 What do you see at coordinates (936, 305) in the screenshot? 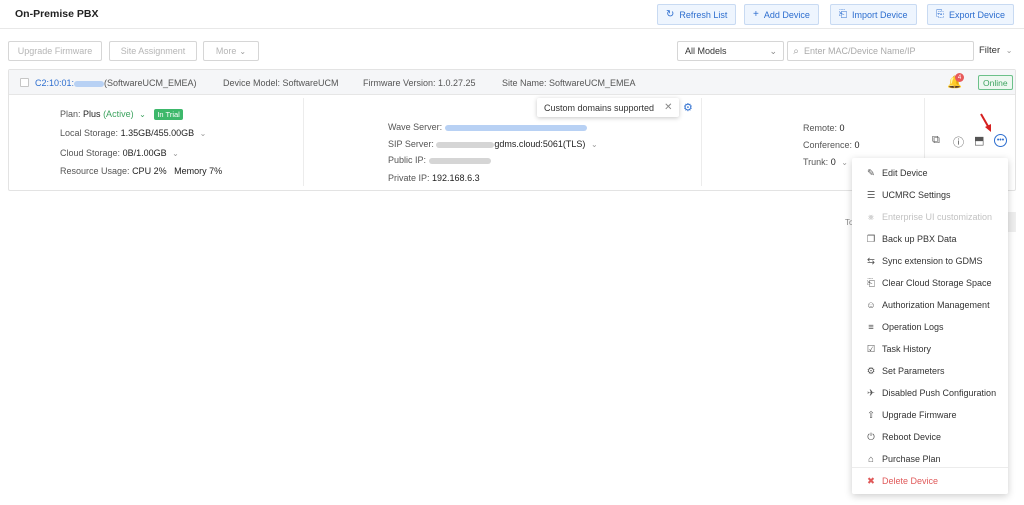
I see `menu-item-label: Authorization Management` at bounding box center [936, 305].